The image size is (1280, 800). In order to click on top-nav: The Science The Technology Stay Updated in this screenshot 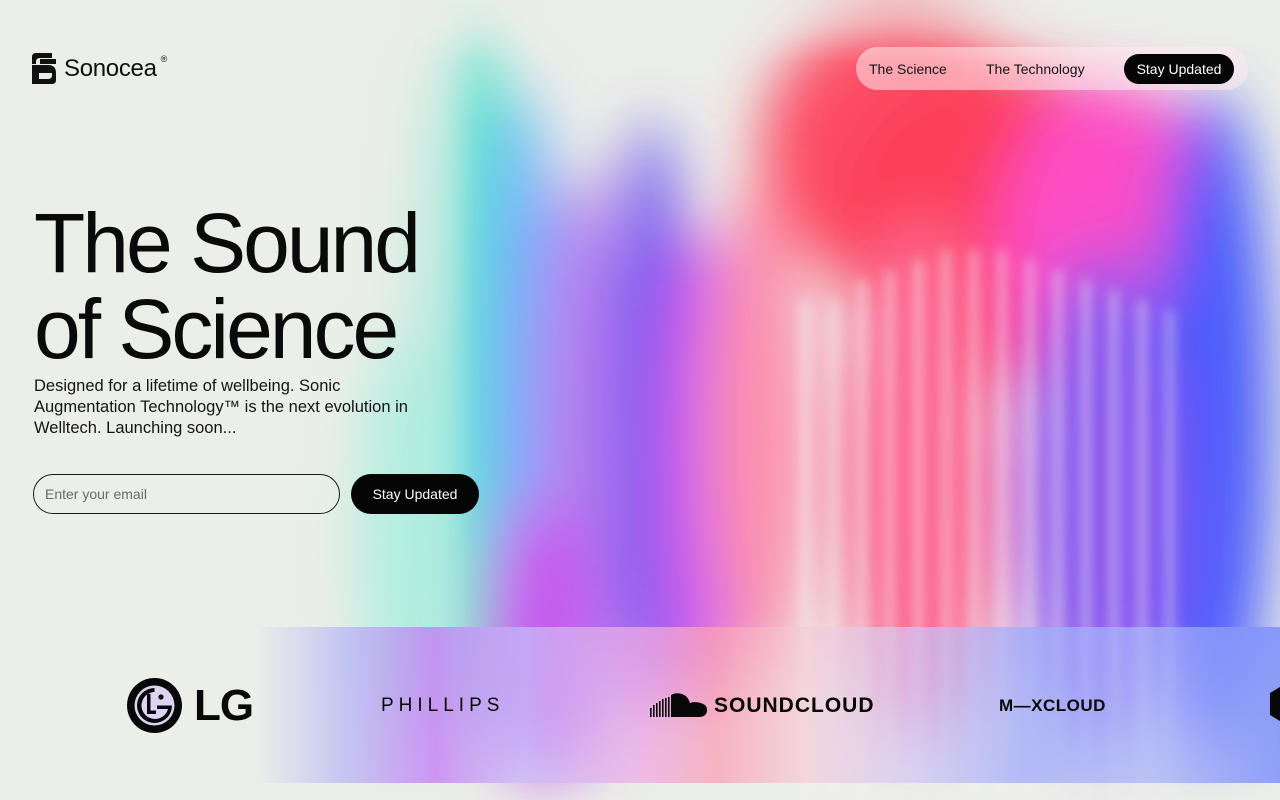, I will do `click(1052, 68)`.